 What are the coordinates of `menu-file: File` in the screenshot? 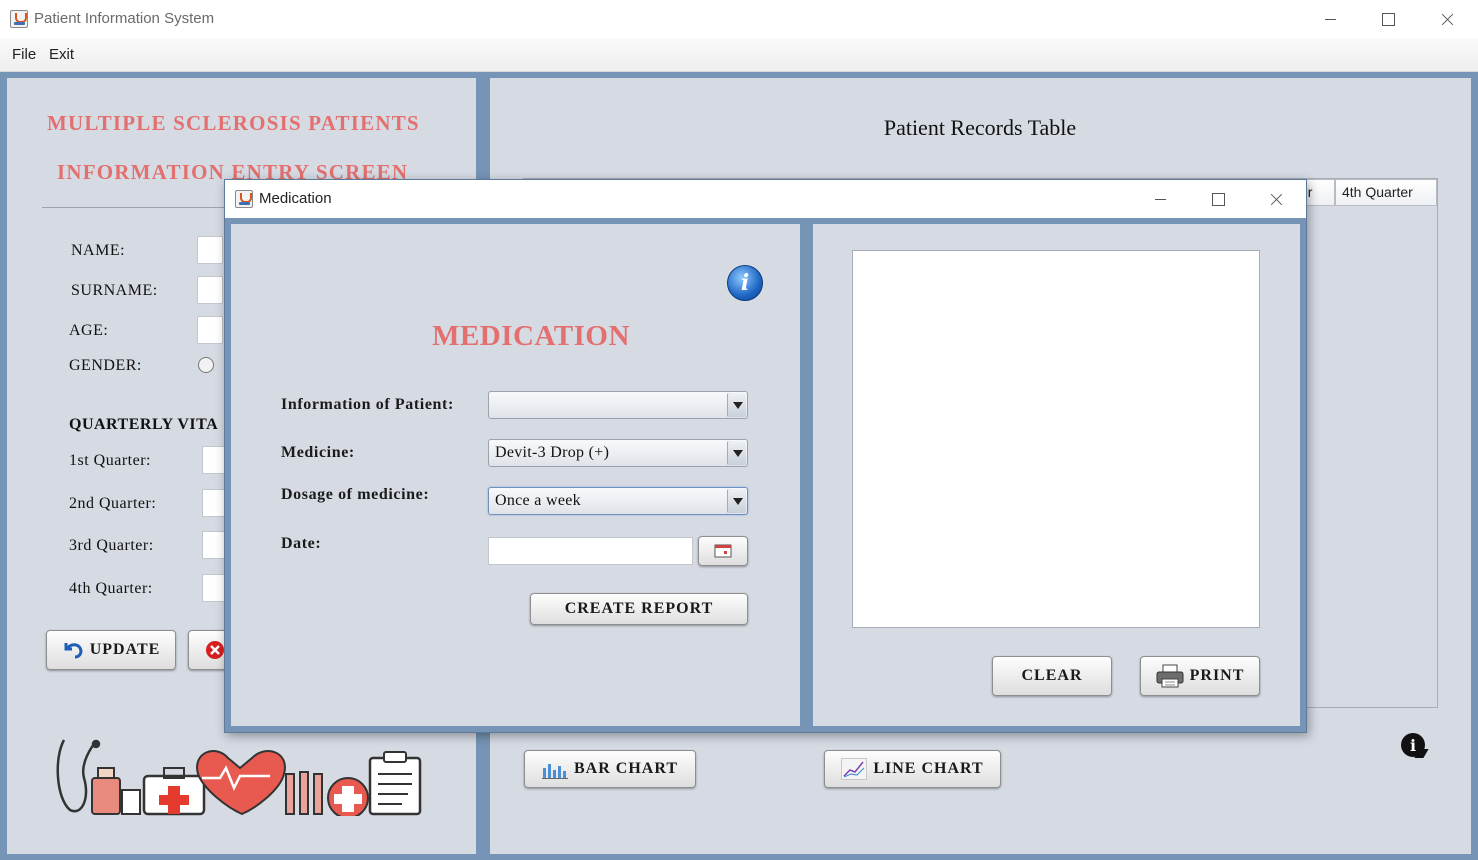 It's located at (24, 54).